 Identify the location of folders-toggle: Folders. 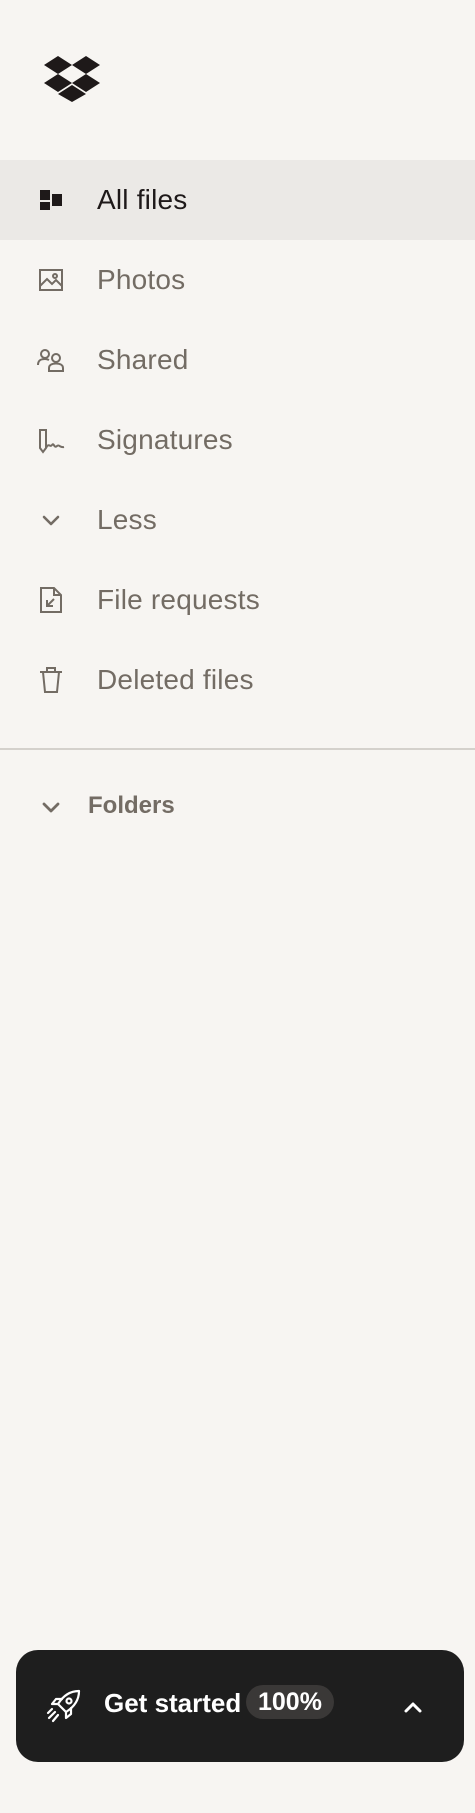
(237, 806).